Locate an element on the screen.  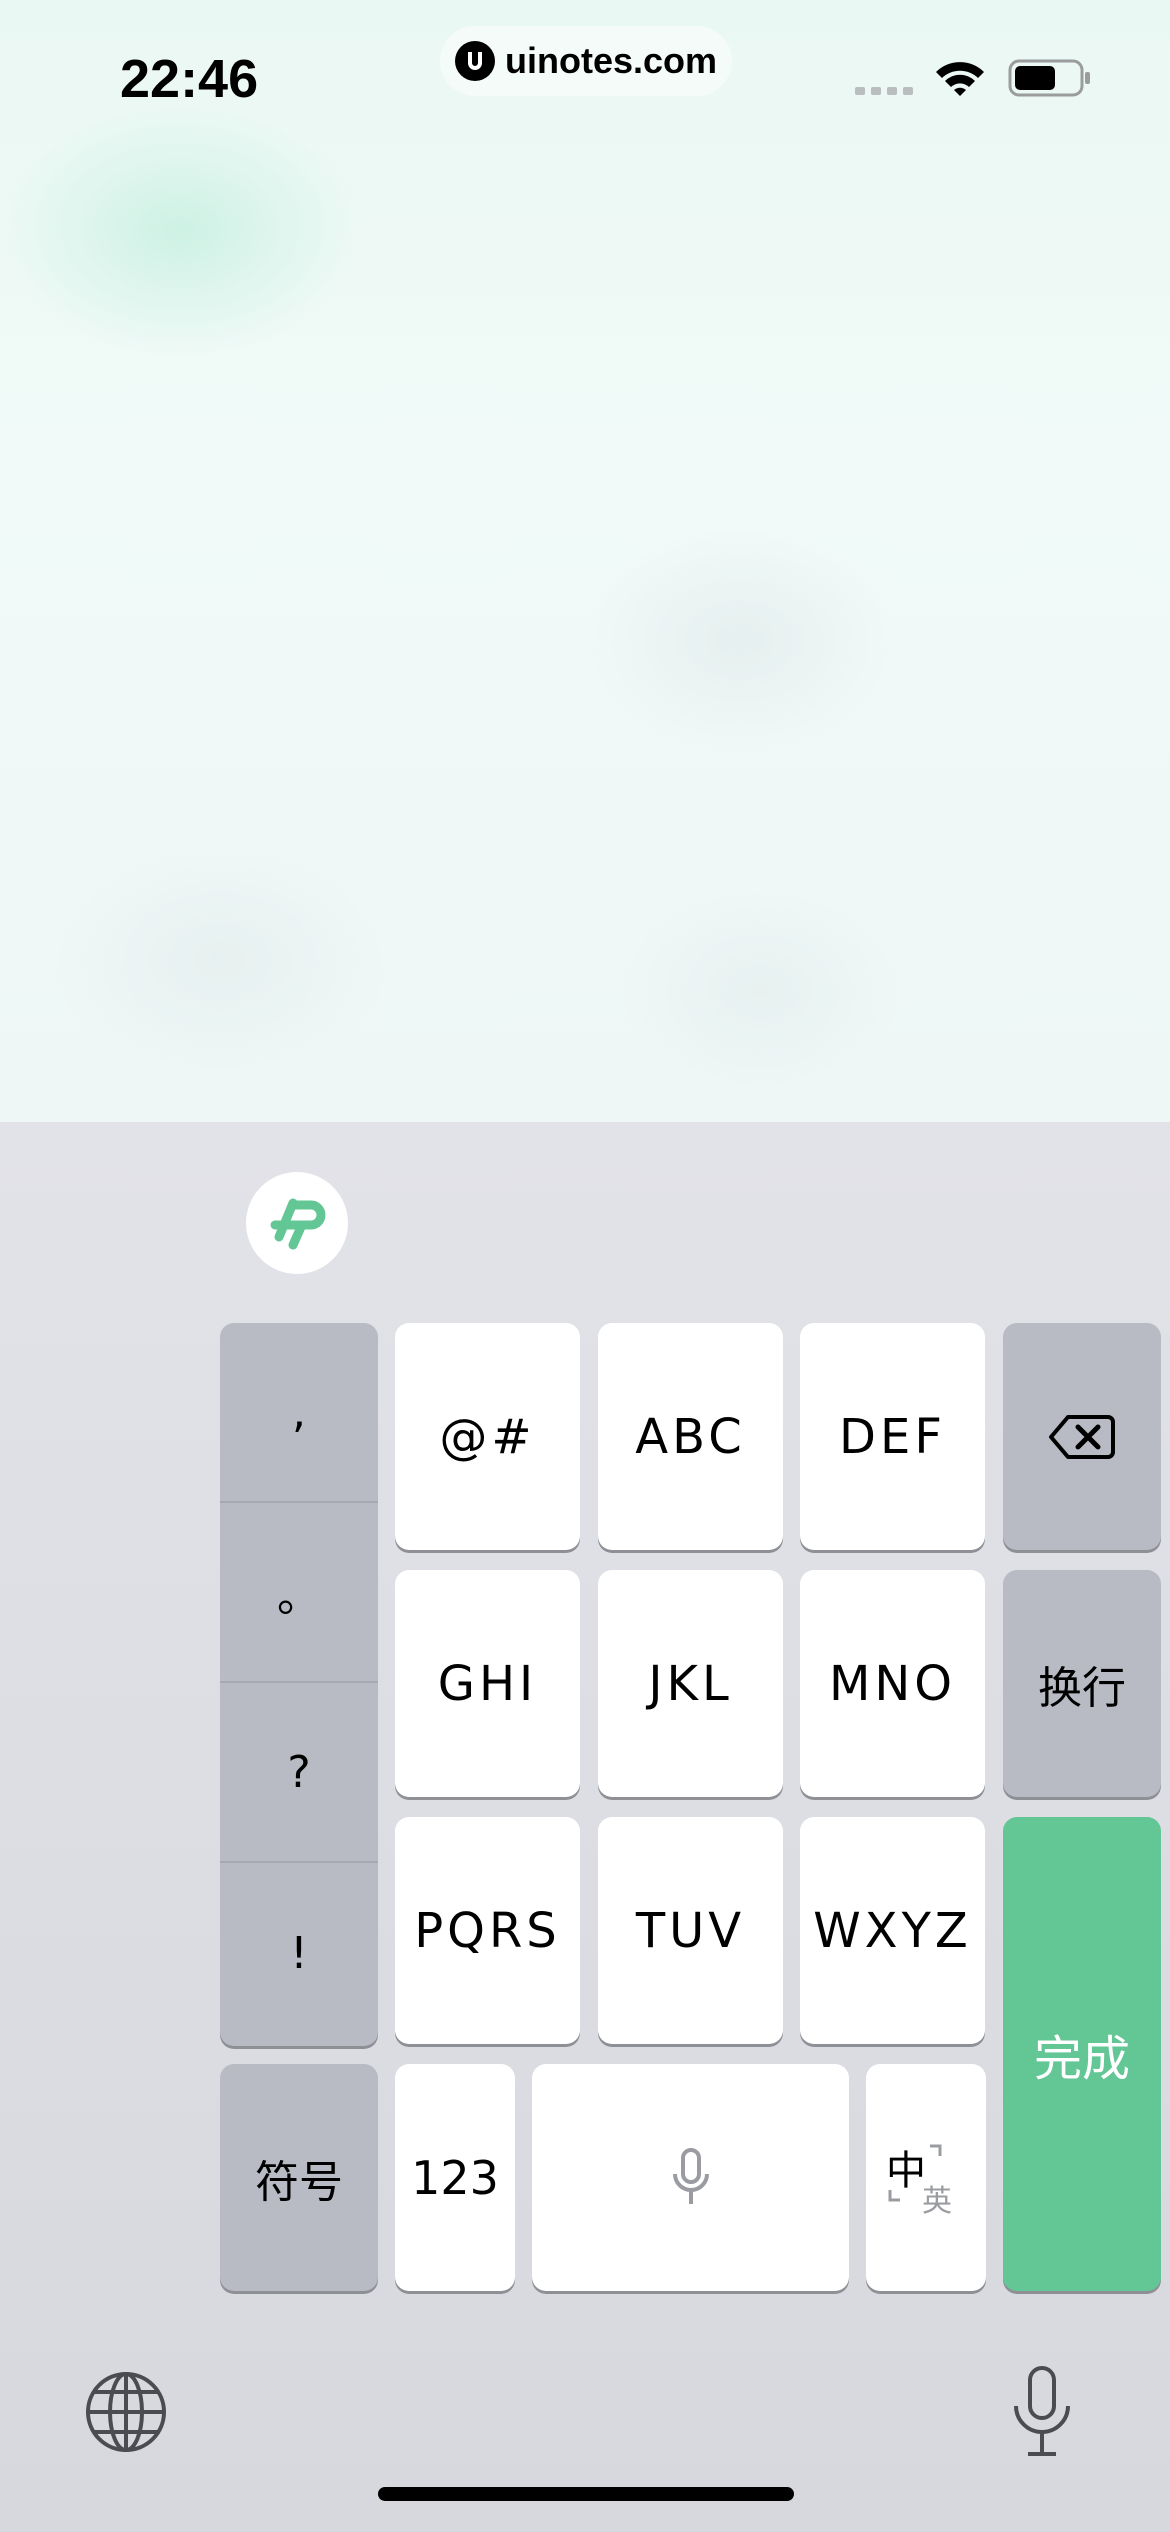
pinyin-logo-icon is located at coordinates (297, 1223).